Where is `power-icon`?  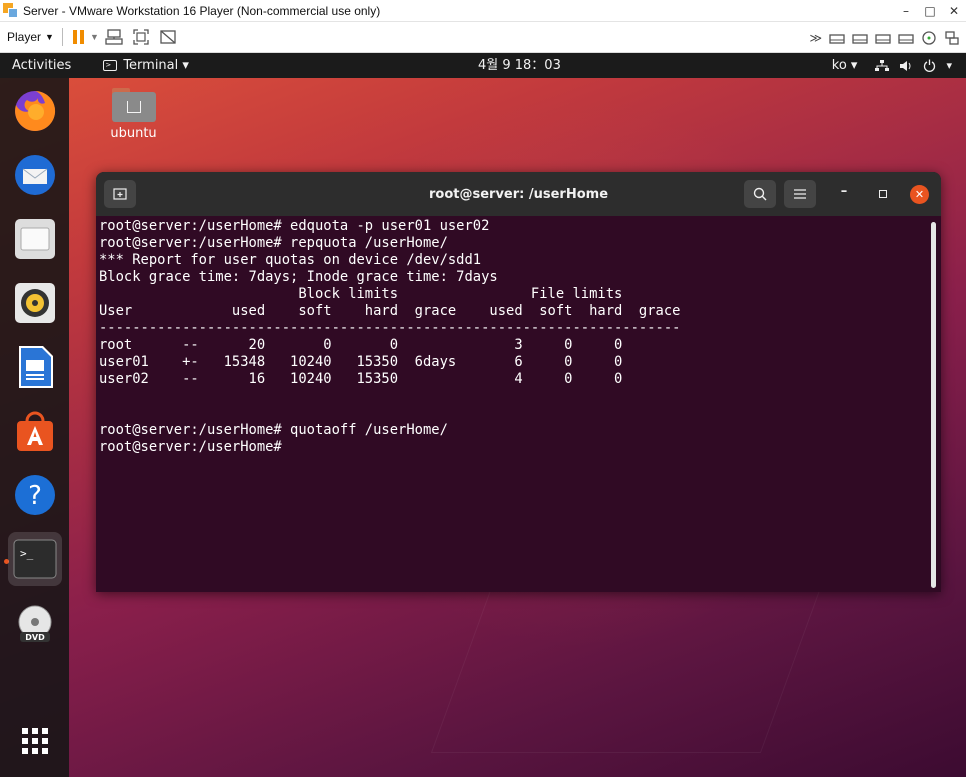
power-icon is located at coordinates (930, 65).